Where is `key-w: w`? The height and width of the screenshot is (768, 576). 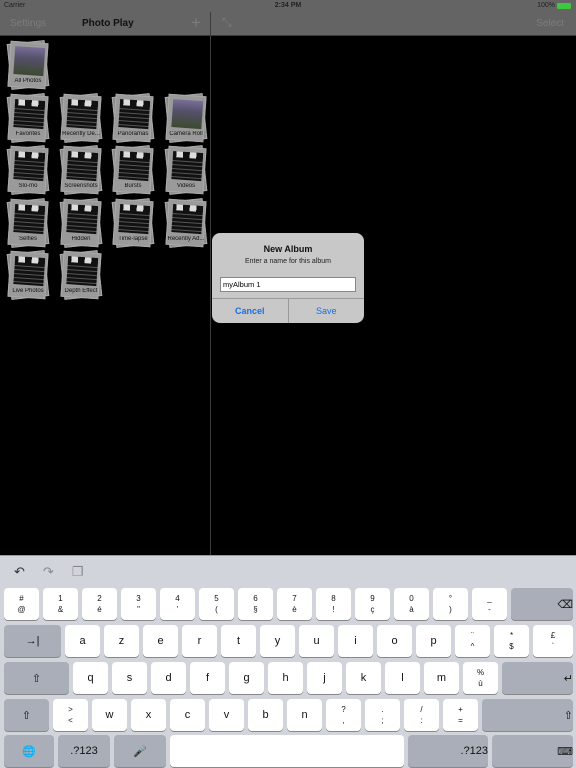
key-w: w is located at coordinates (109, 715).